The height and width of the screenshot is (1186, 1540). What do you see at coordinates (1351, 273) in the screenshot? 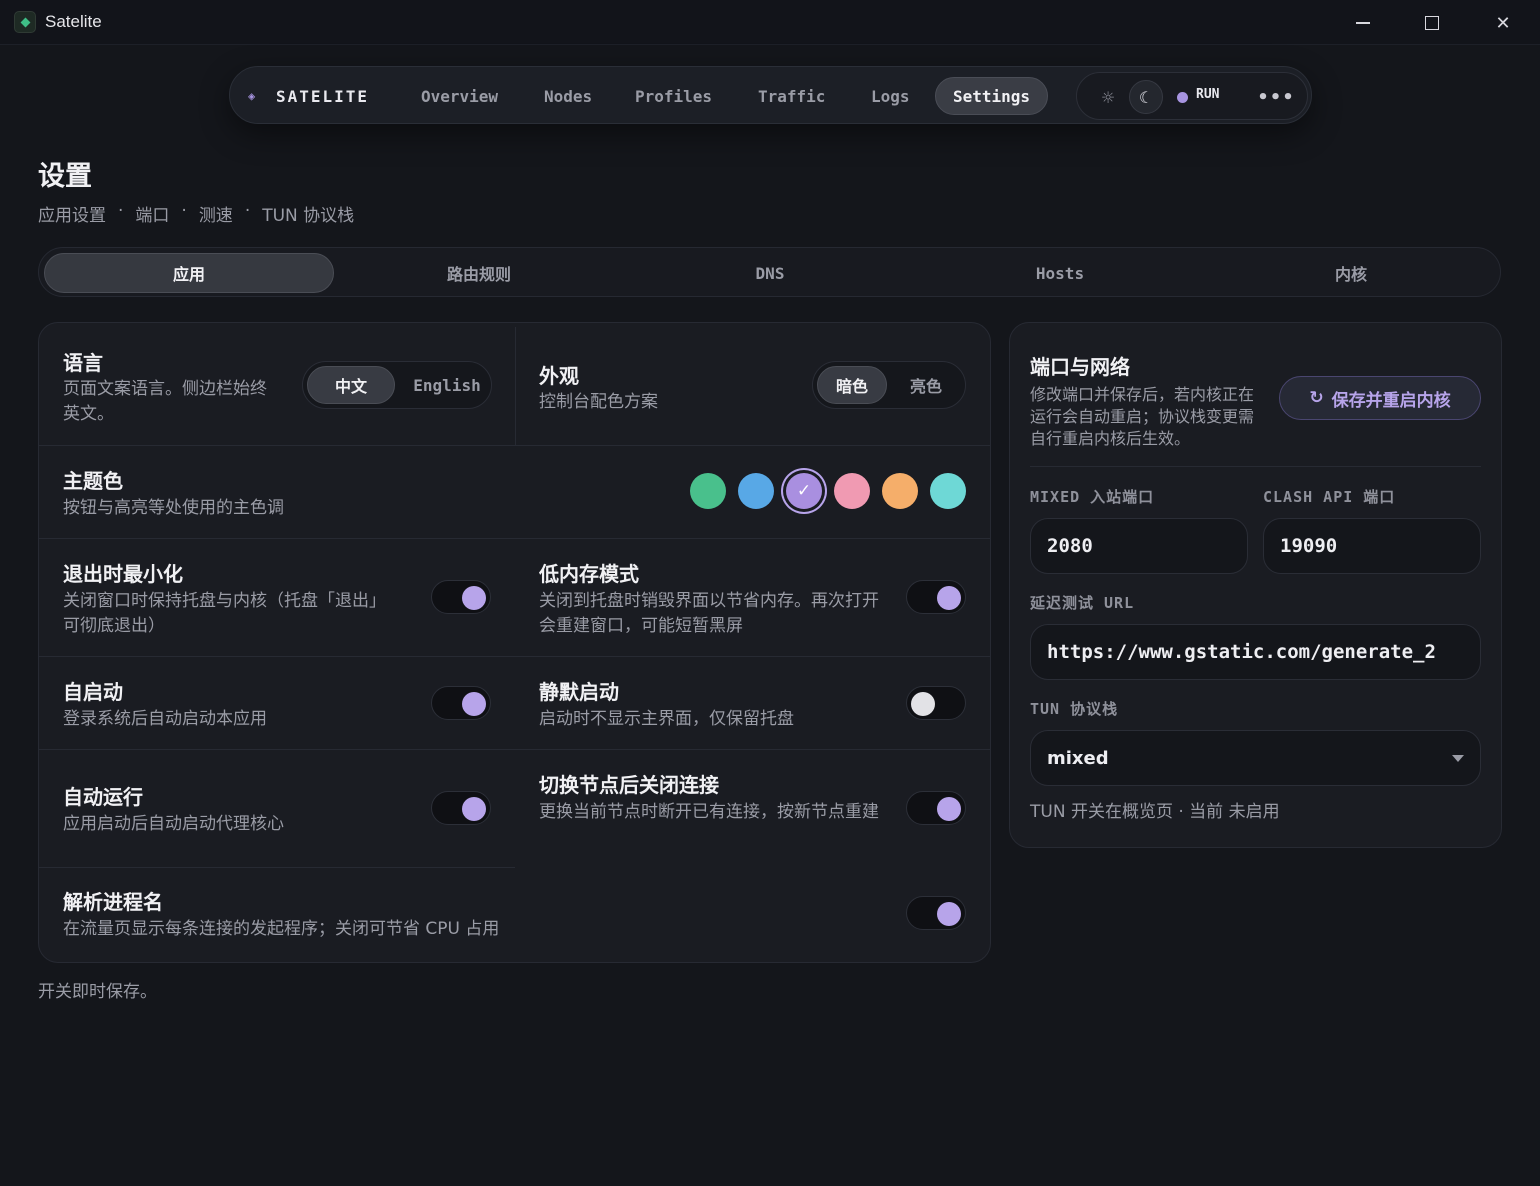
I see `tab-core: 内核` at bounding box center [1351, 273].